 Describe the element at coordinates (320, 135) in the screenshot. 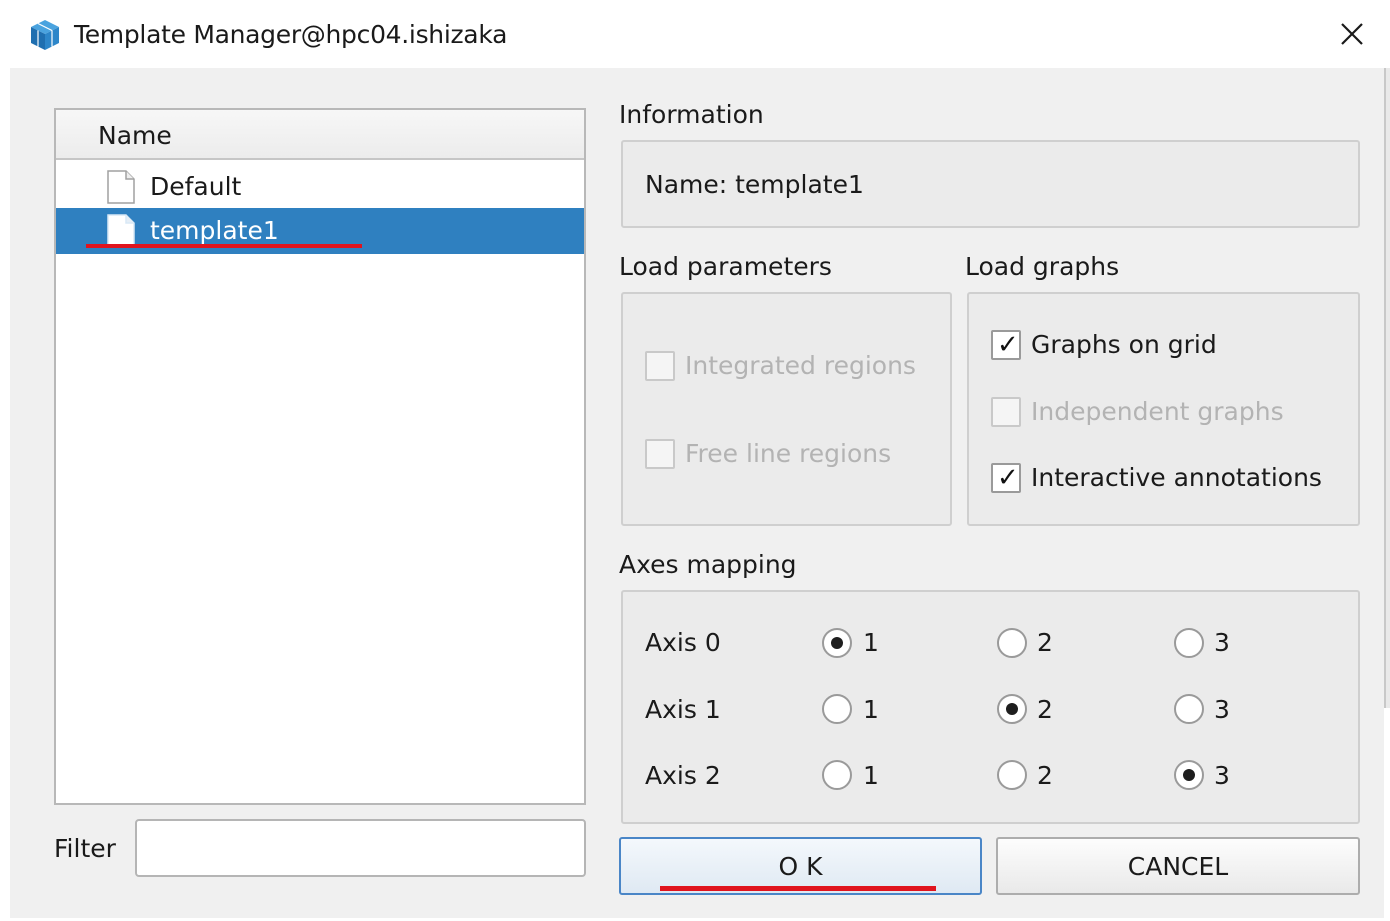

I see `list-column-header: Name` at that location.